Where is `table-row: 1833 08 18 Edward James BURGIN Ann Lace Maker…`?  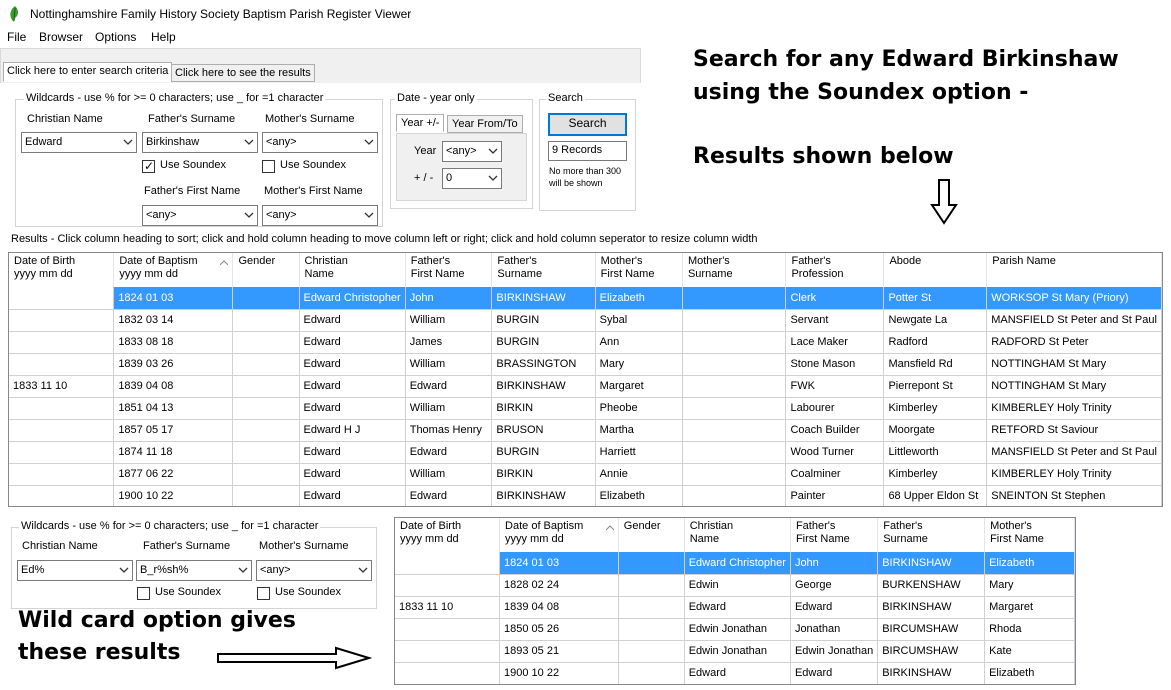
table-row: 1833 08 18 Edward James BURGIN Ann Lace Maker… is located at coordinates (585, 342).